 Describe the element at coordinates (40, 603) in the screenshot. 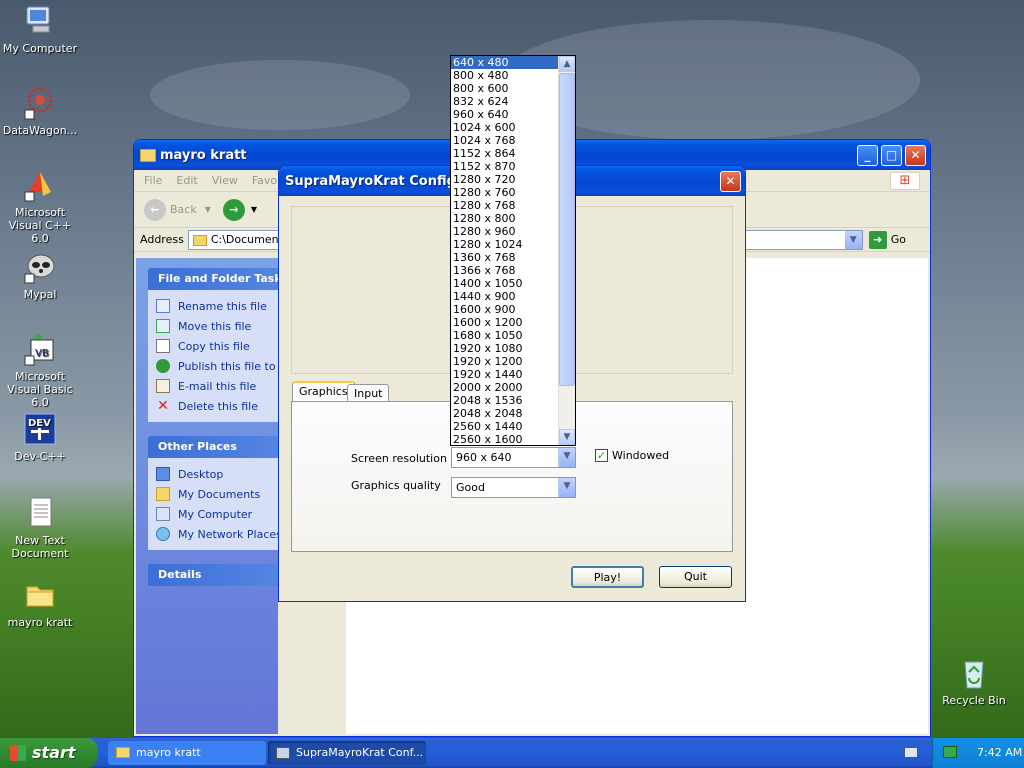

I see `desktop-icon-mayro-kratt: mayro kratt` at that location.